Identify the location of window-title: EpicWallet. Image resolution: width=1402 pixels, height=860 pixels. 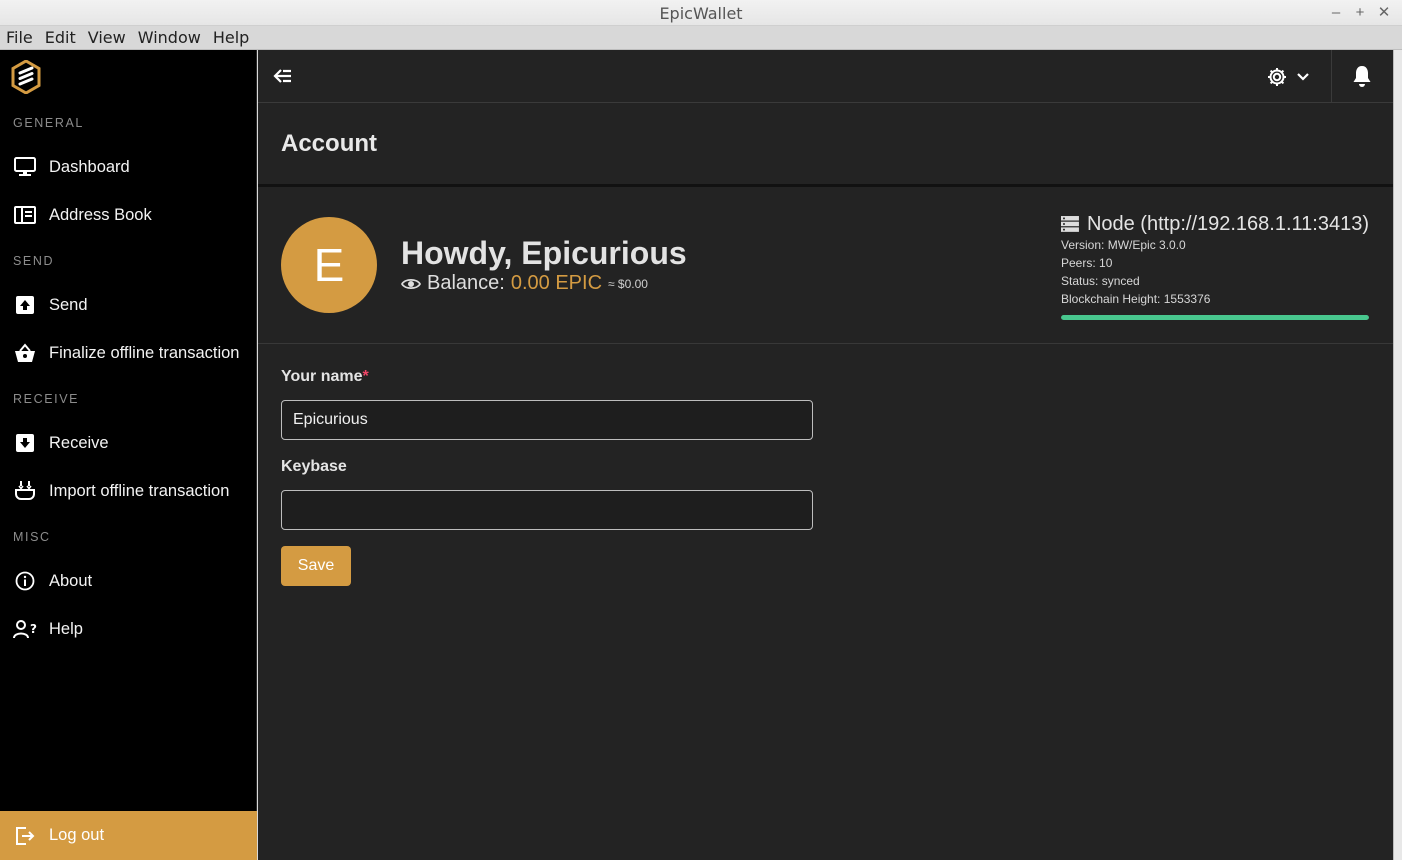
(701, 13).